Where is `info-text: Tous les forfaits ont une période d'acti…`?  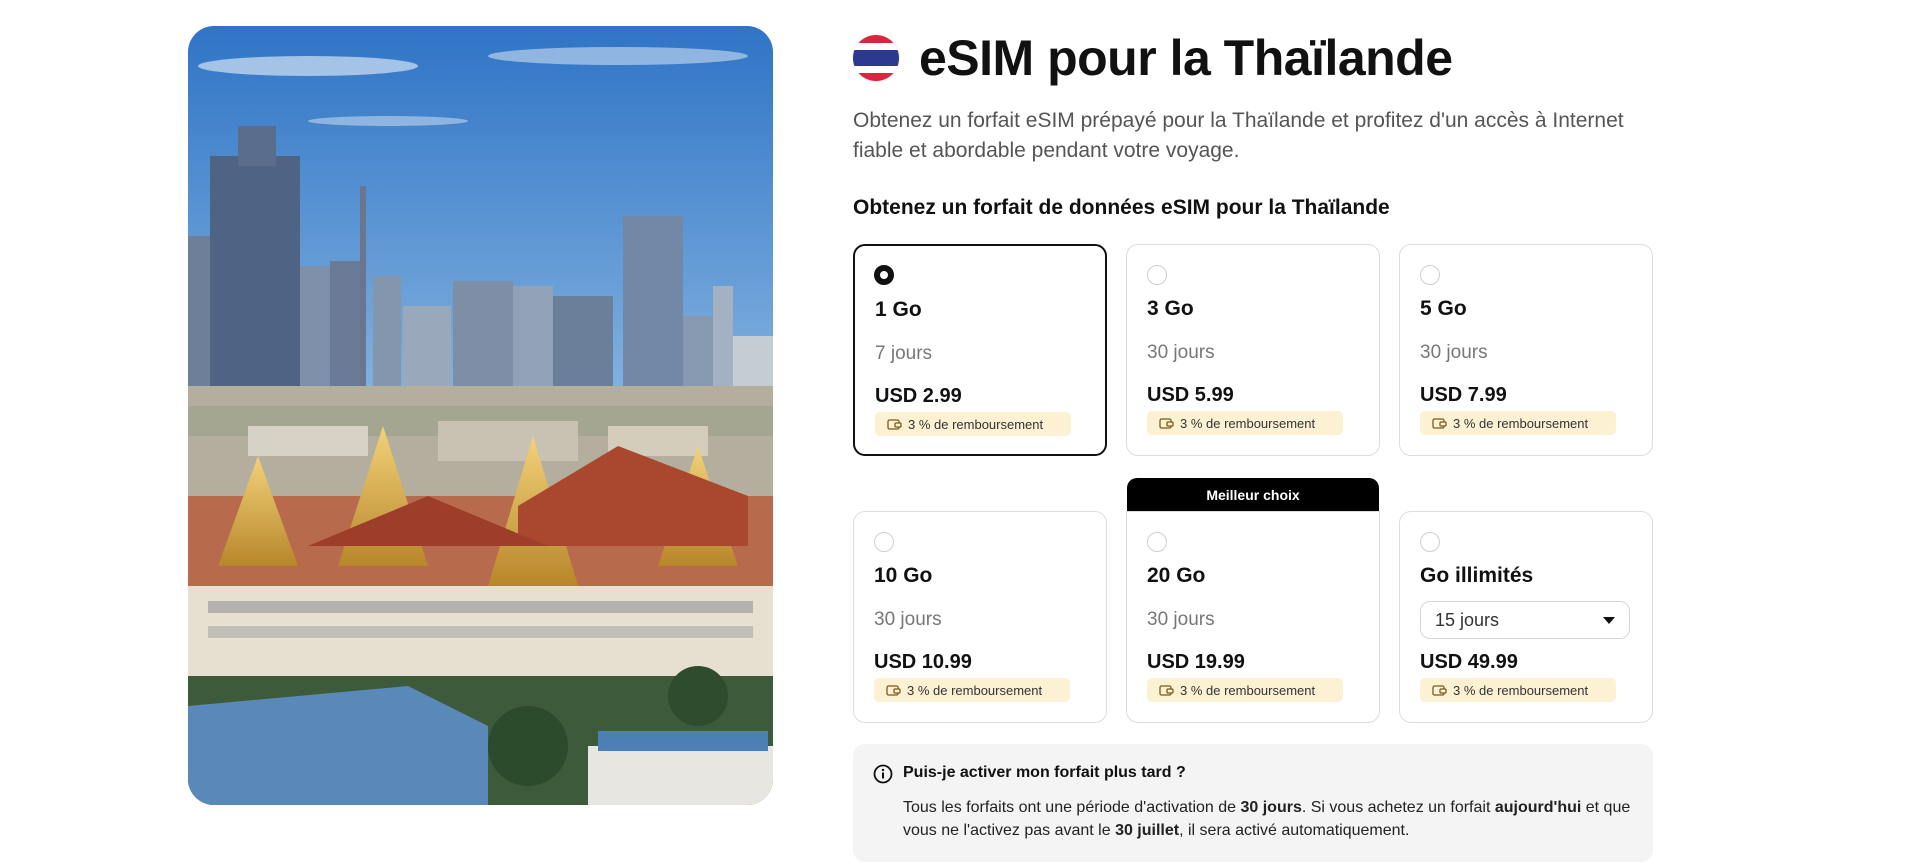
info-text: Tous les forfaits ont une période d'acti… is located at coordinates (1267, 819).